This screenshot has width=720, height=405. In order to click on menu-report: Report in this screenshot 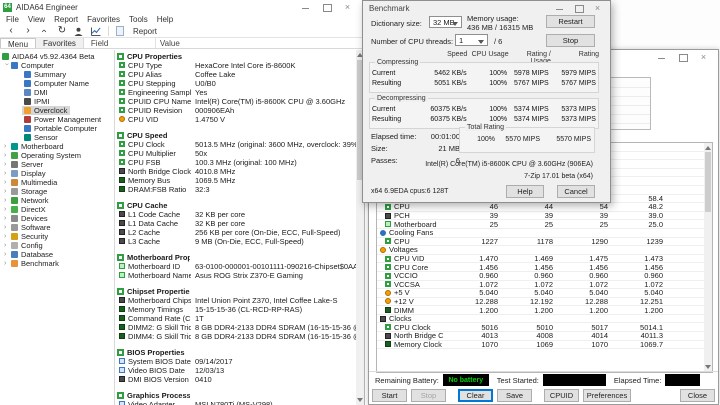, I will do `click(66, 19)`.